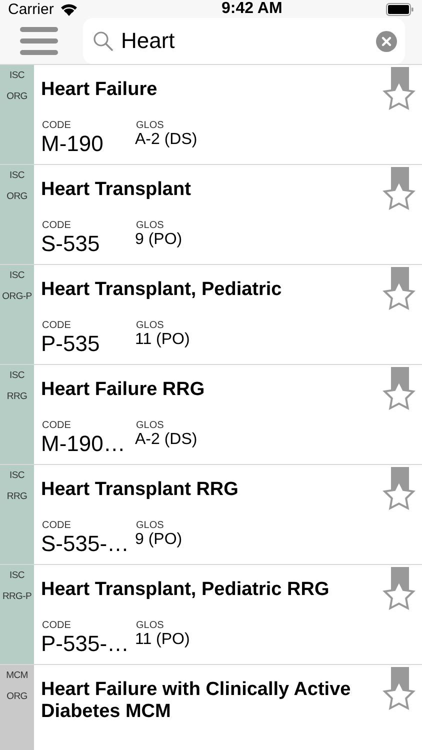  I want to click on result-title: Heart Transplant, Pediatric, so click(162, 290).